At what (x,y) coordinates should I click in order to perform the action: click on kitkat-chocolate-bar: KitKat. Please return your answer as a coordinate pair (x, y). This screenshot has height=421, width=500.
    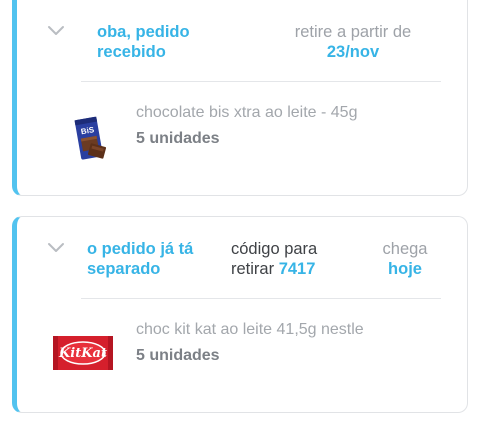
    Looking at the image, I should click on (83, 355).